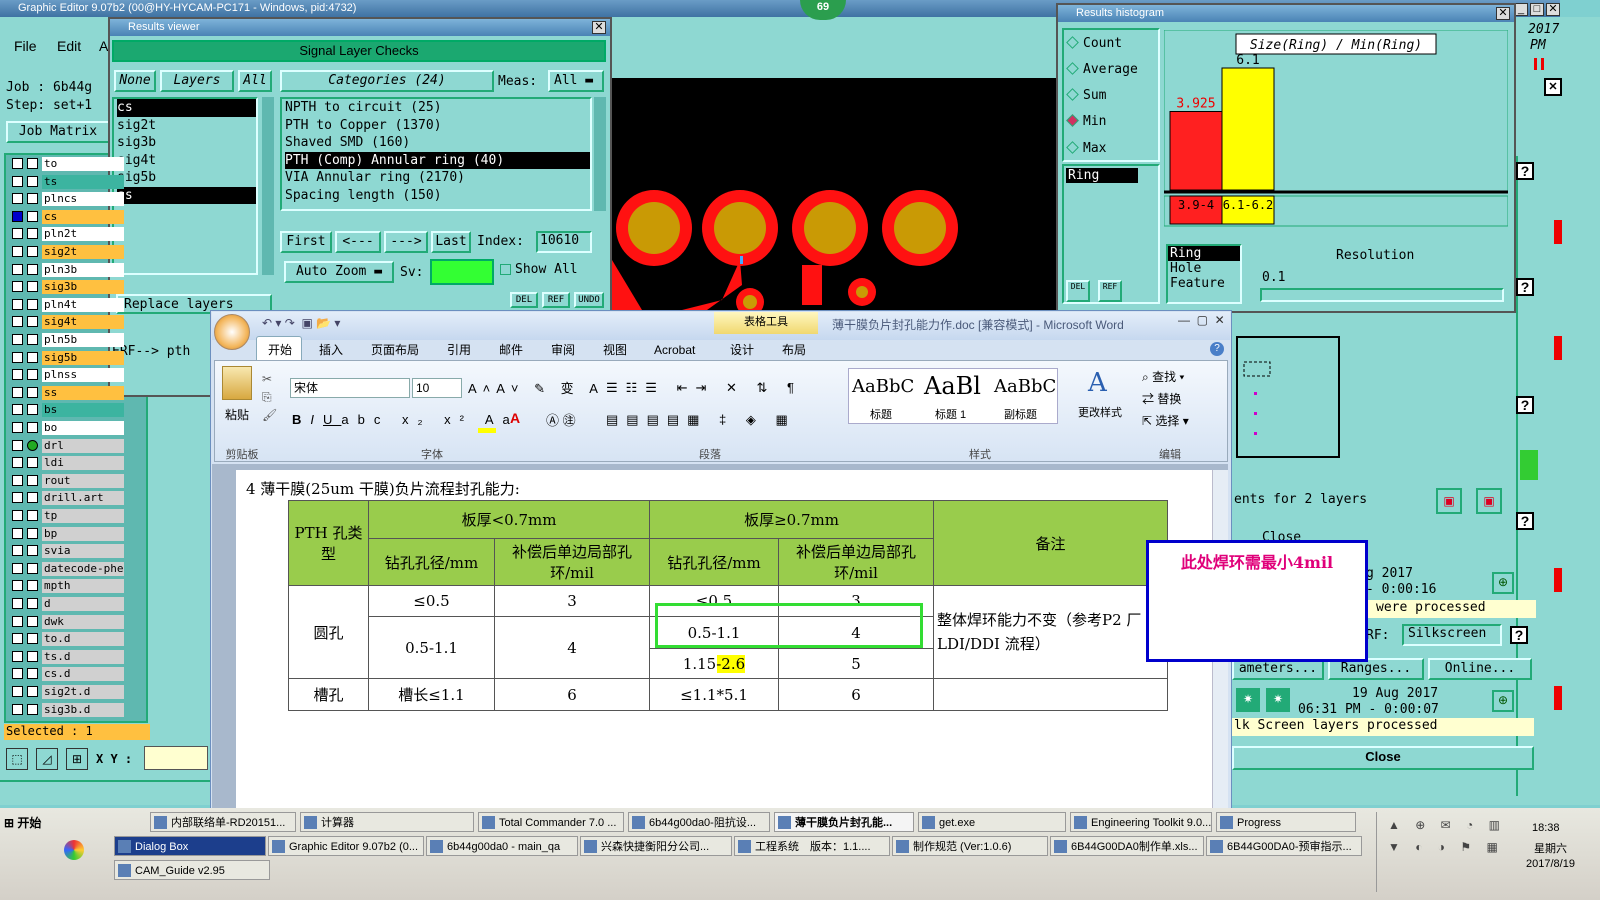 This screenshot has width=1600, height=900. Describe the element at coordinates (68, 463) in the screenshot. I see `layer-row: ldi` at that location.